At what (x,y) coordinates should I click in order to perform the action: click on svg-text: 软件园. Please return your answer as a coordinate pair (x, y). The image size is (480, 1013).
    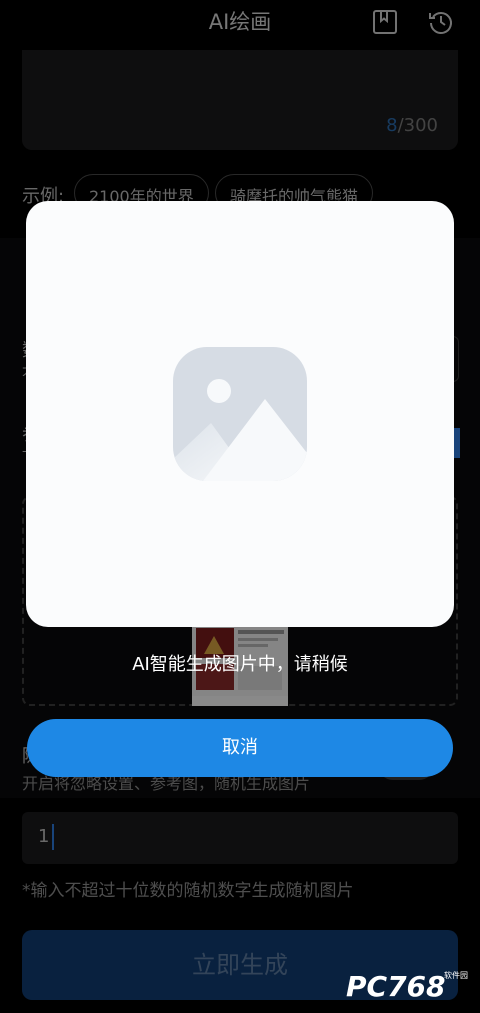
    Looking at the image, I should click on (456, 975).